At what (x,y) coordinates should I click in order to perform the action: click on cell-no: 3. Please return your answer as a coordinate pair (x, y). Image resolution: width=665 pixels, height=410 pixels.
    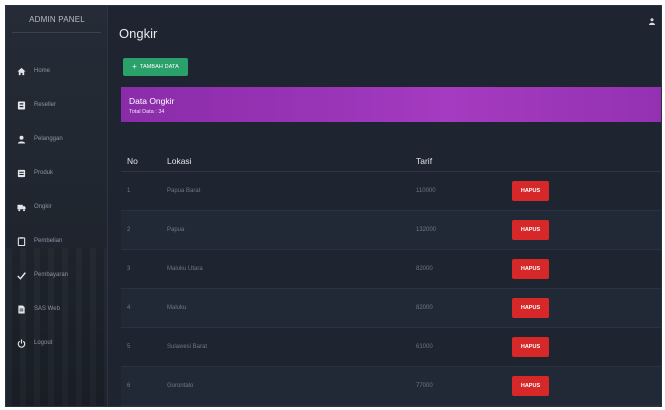
    Looking at the image, I should click on (129, 269).